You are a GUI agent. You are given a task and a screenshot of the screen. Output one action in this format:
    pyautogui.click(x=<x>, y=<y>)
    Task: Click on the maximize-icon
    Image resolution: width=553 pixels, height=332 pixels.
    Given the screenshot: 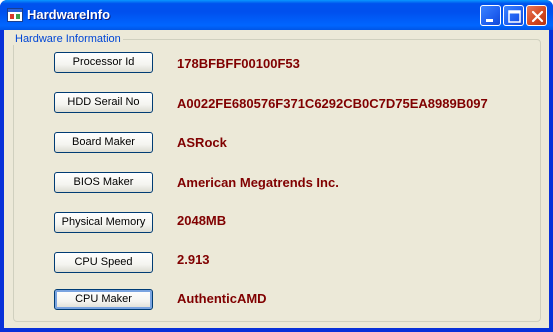 What is the action you would take?
    pyautogui.click(x=514, y=16)
    